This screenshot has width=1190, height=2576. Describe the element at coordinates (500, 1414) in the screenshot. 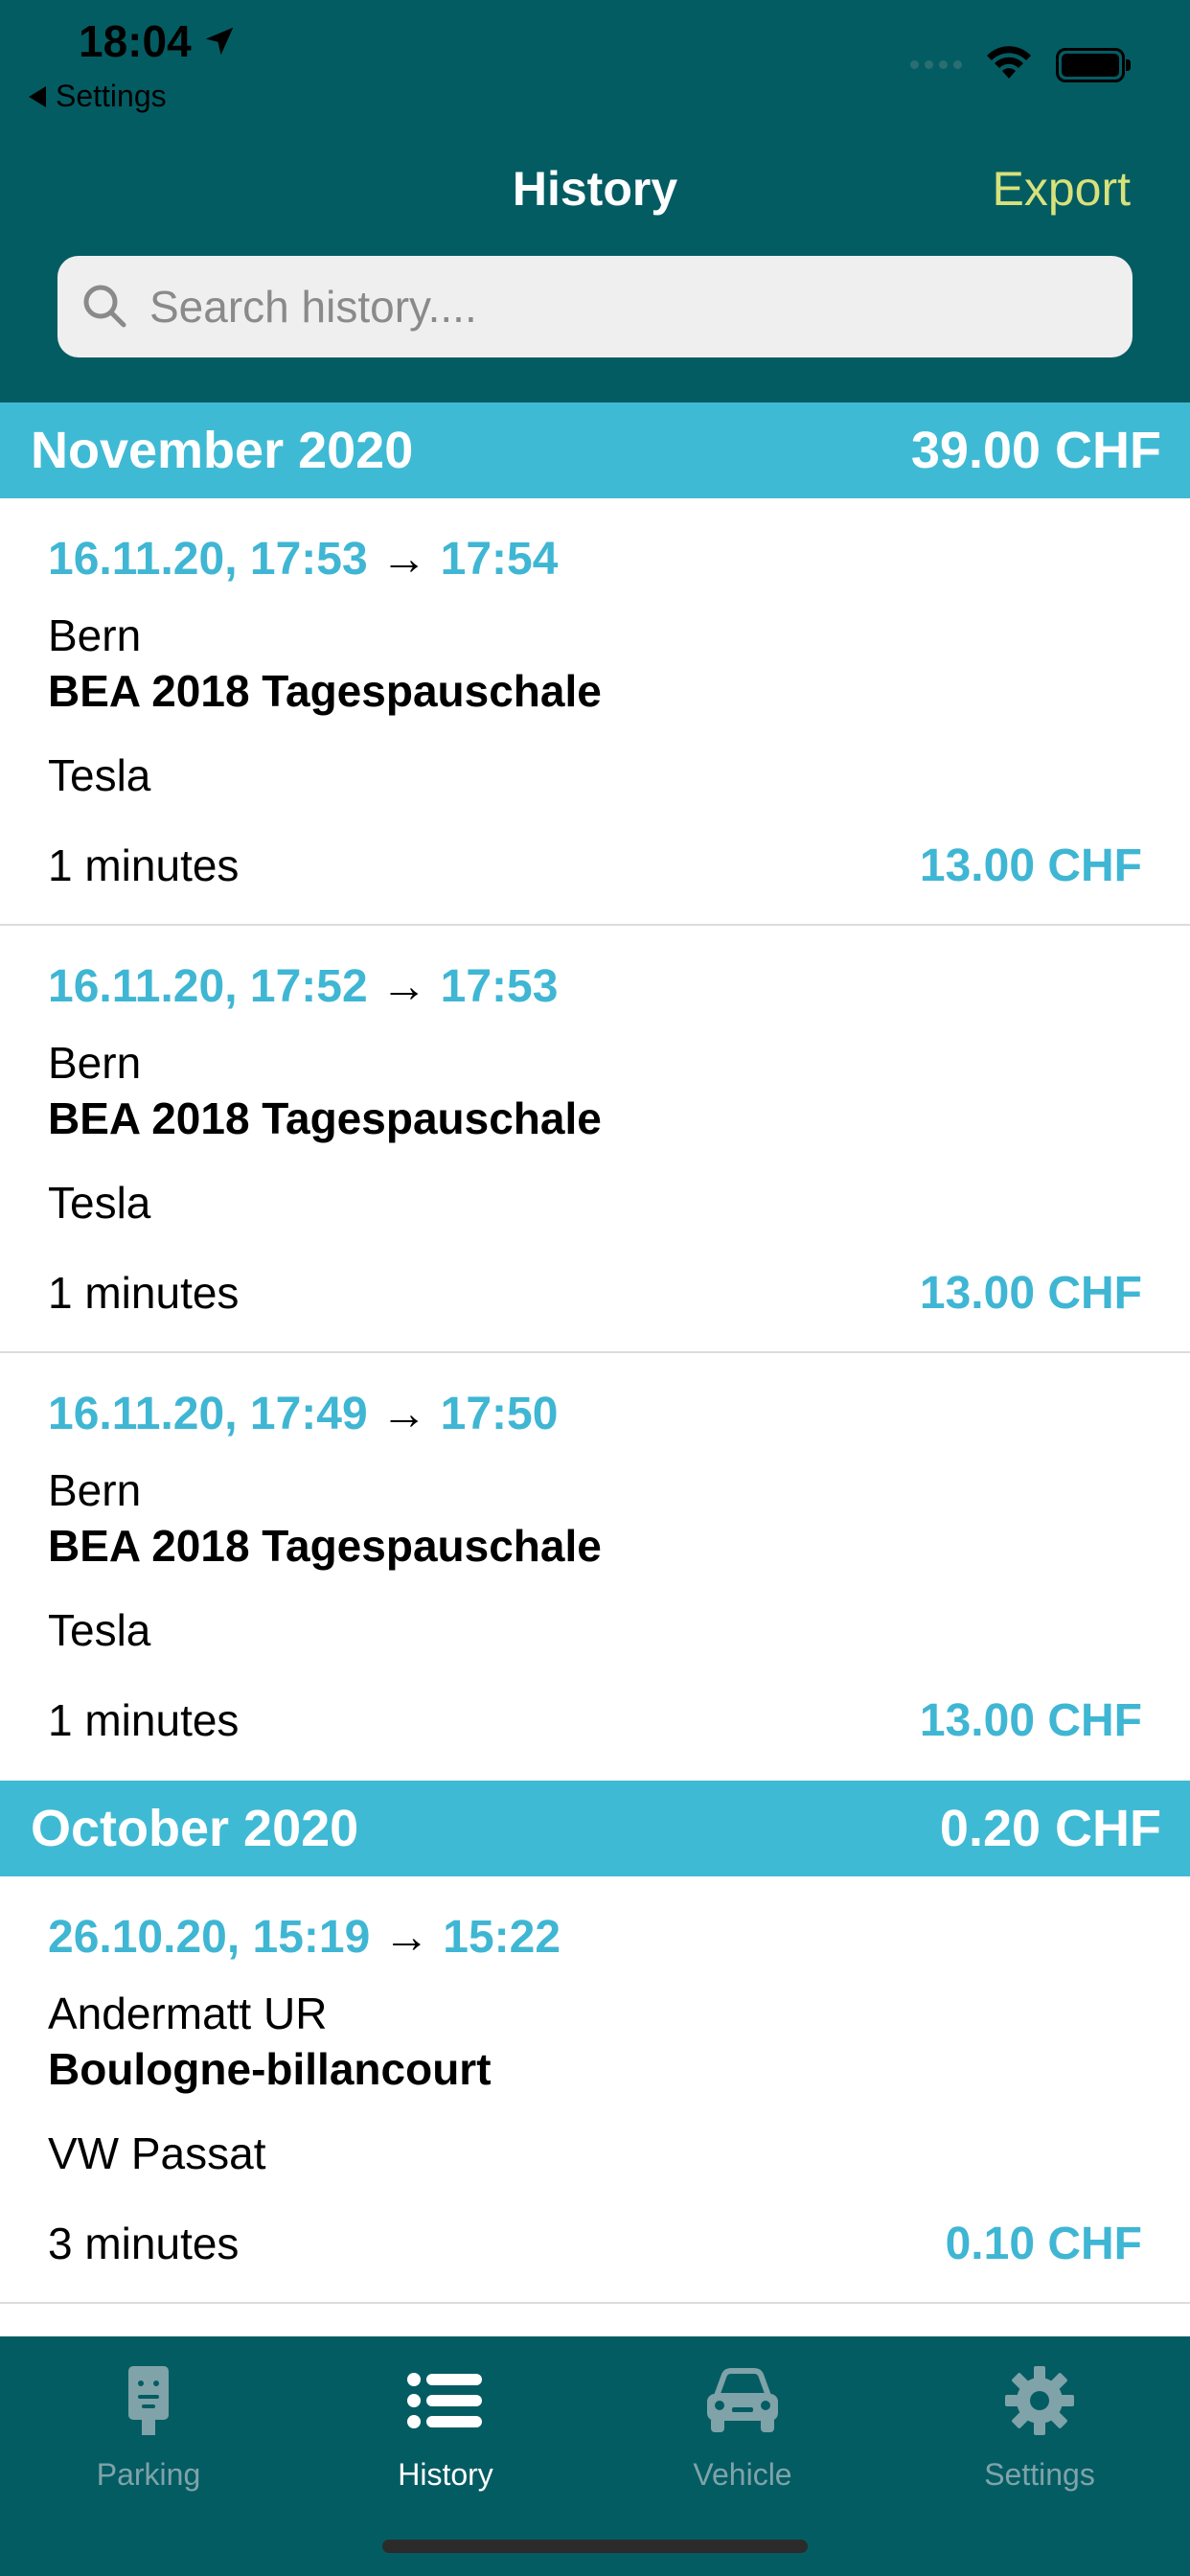

I see `entry-end: 17:50` at that location.